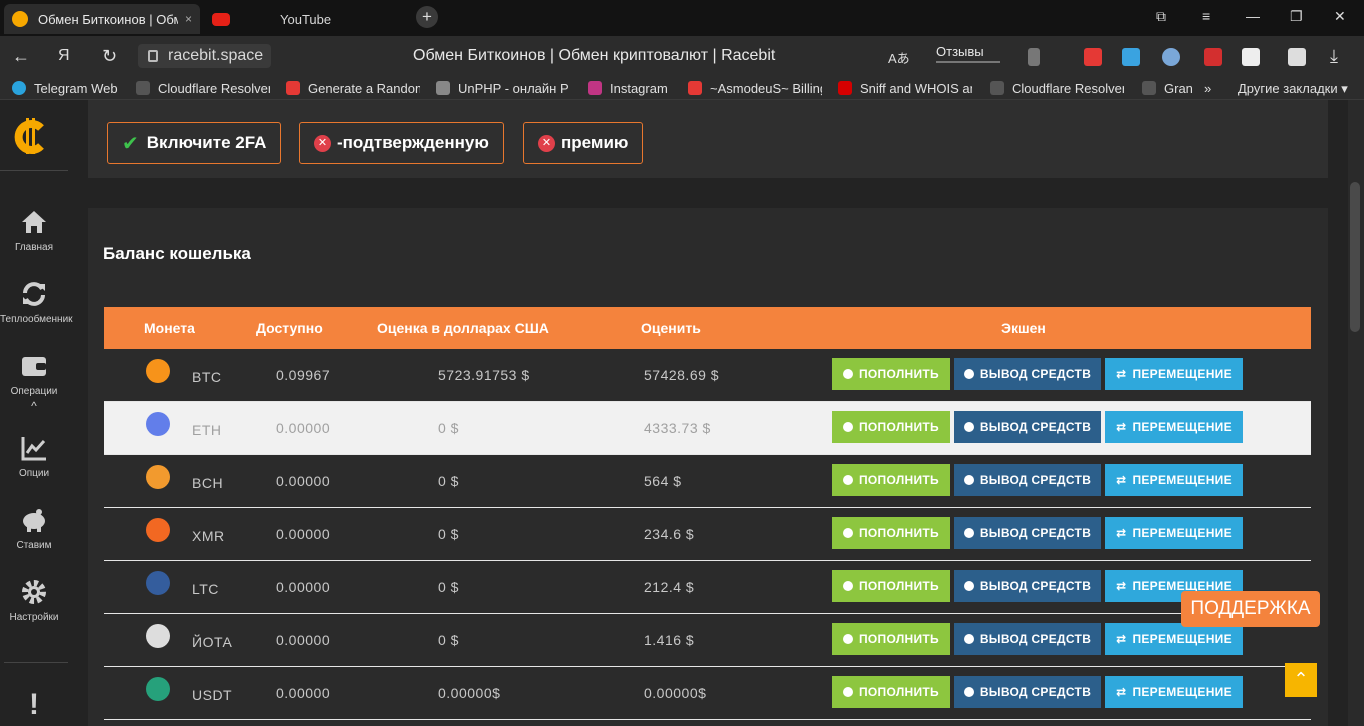 The image size is (1364, 726). Describe the element at coordinates (899, 57) in the screenshot. I see `translate-icon: Aあ` at that location.